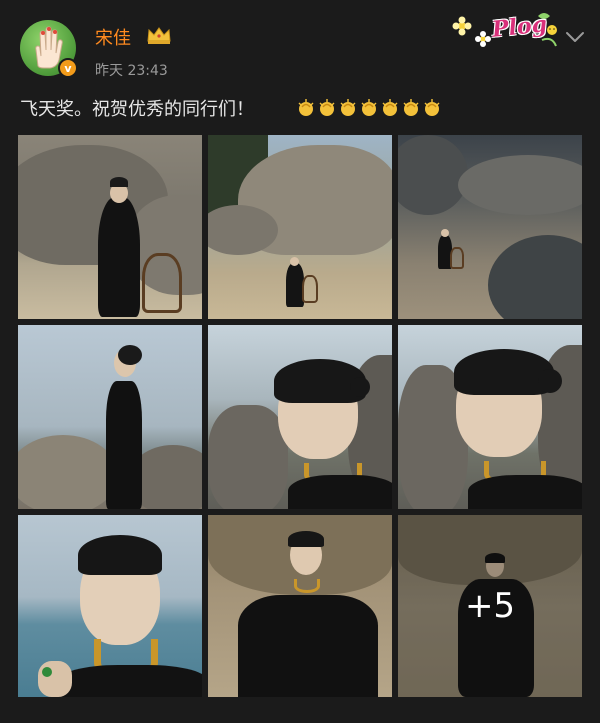 This screenshot has width=600, height=723. I want to click on post-timestamp: 昨天 23:43, so click(131, 71).